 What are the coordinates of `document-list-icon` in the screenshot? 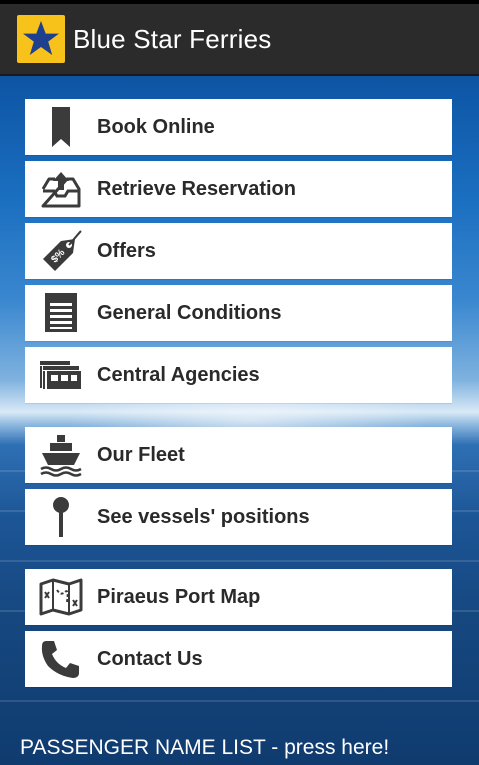 It's located at (61, 313).